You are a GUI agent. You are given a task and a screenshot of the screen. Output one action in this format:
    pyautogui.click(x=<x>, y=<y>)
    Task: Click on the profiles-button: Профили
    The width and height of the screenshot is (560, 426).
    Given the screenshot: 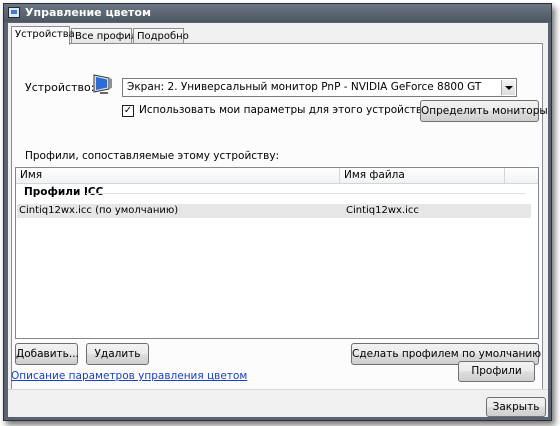 What is the action you would take?
    pyautogui.click(x=496, y=371)
    